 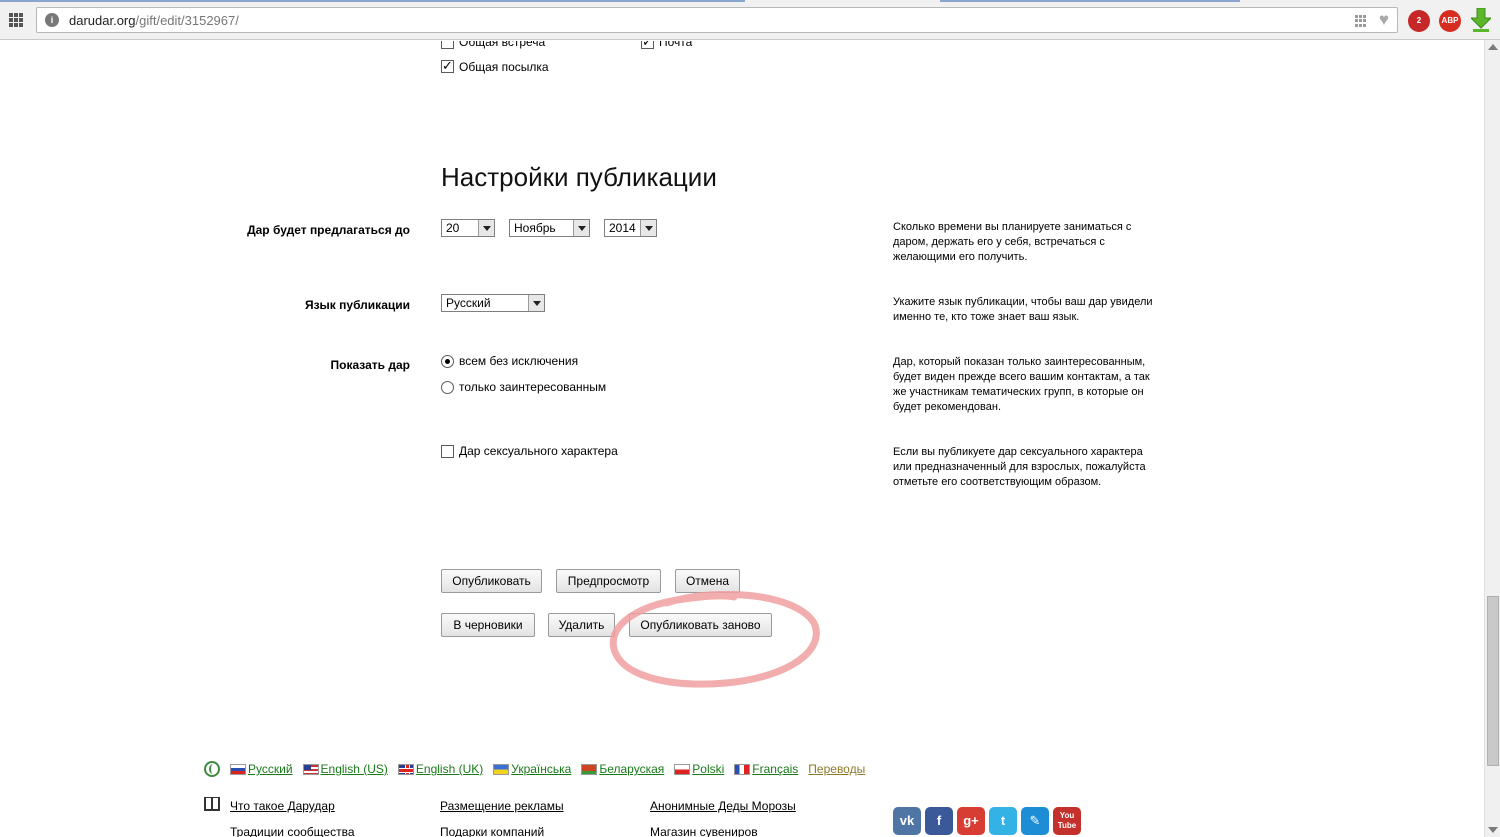 I want to click on ukraine-flag-icon, so click(x=501, y=769).